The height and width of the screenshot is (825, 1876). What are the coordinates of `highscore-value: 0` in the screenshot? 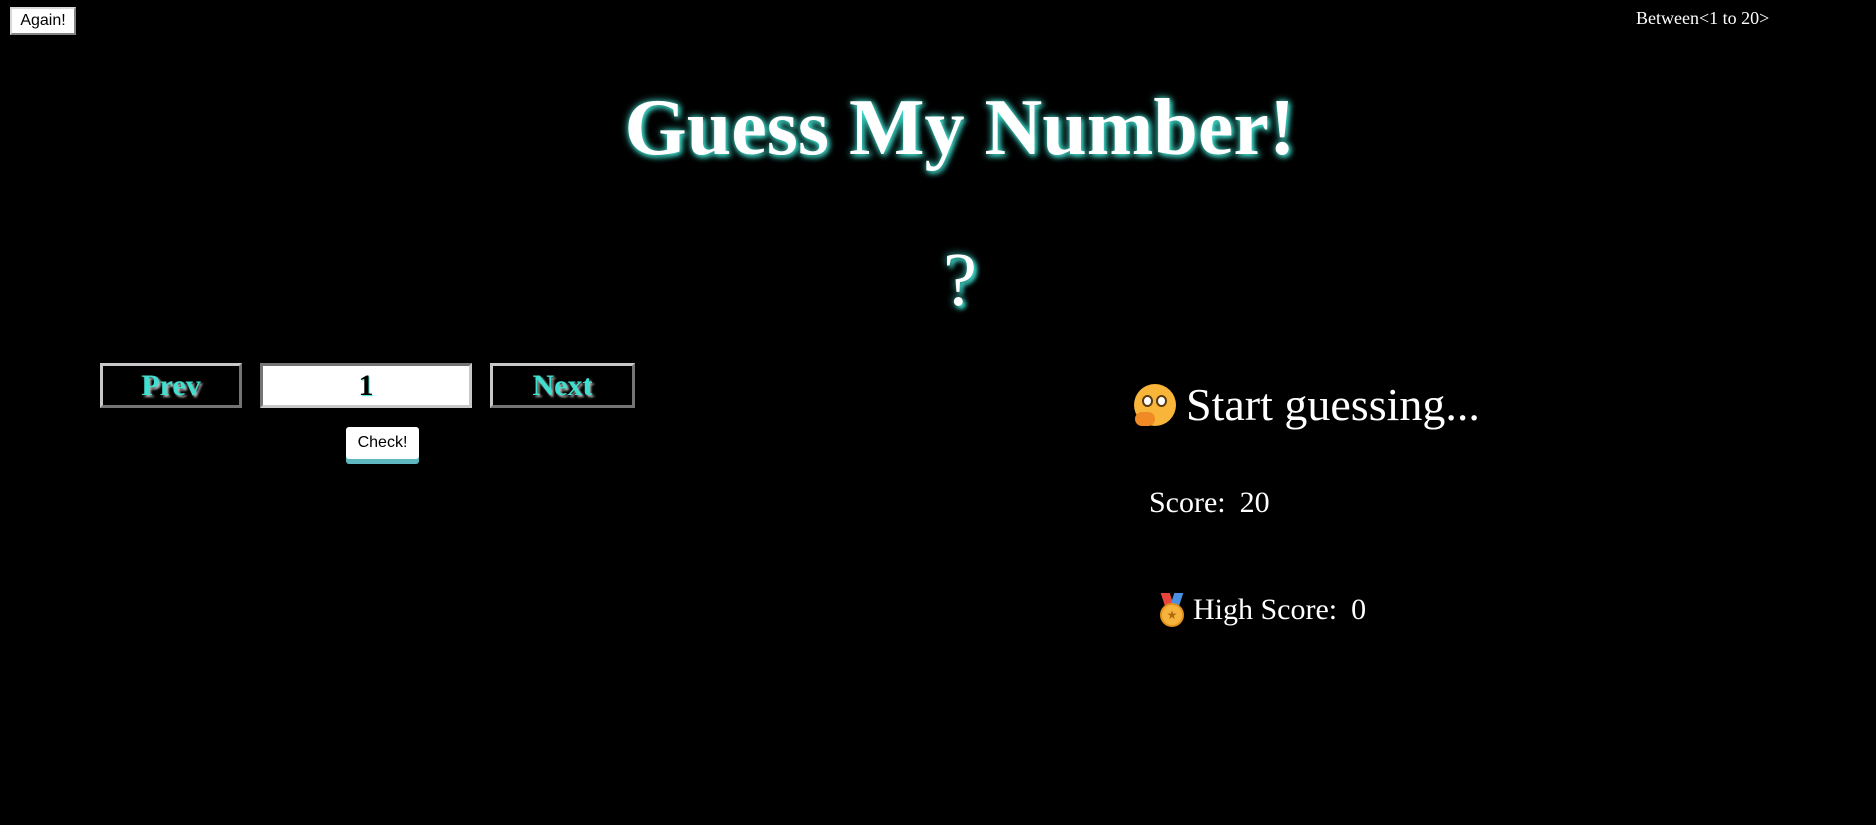 It's located at (1359, 609).